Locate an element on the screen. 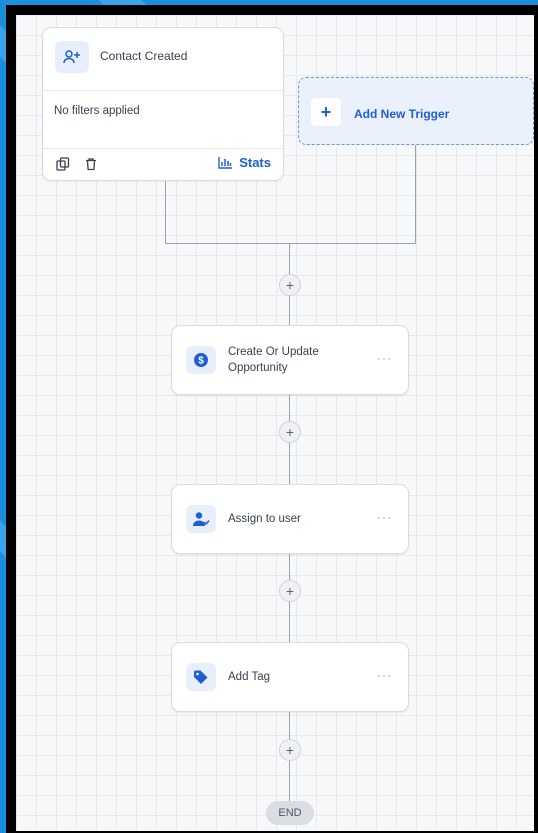 Image resolution: width=538 pixels, height=833 pixels. dollar-circle-icon: $ is located at coordinates (201, 360).